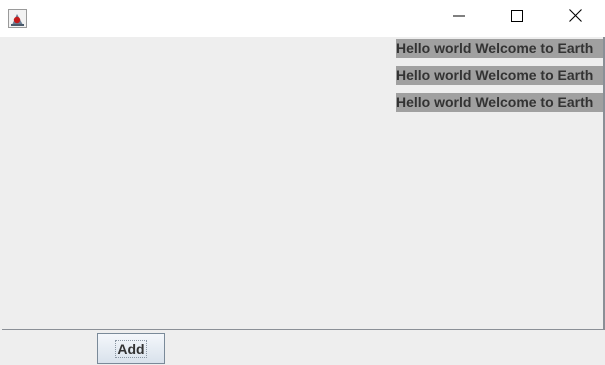 The image size is (605, 365). I want to click on button-bar, so click(302, 347).